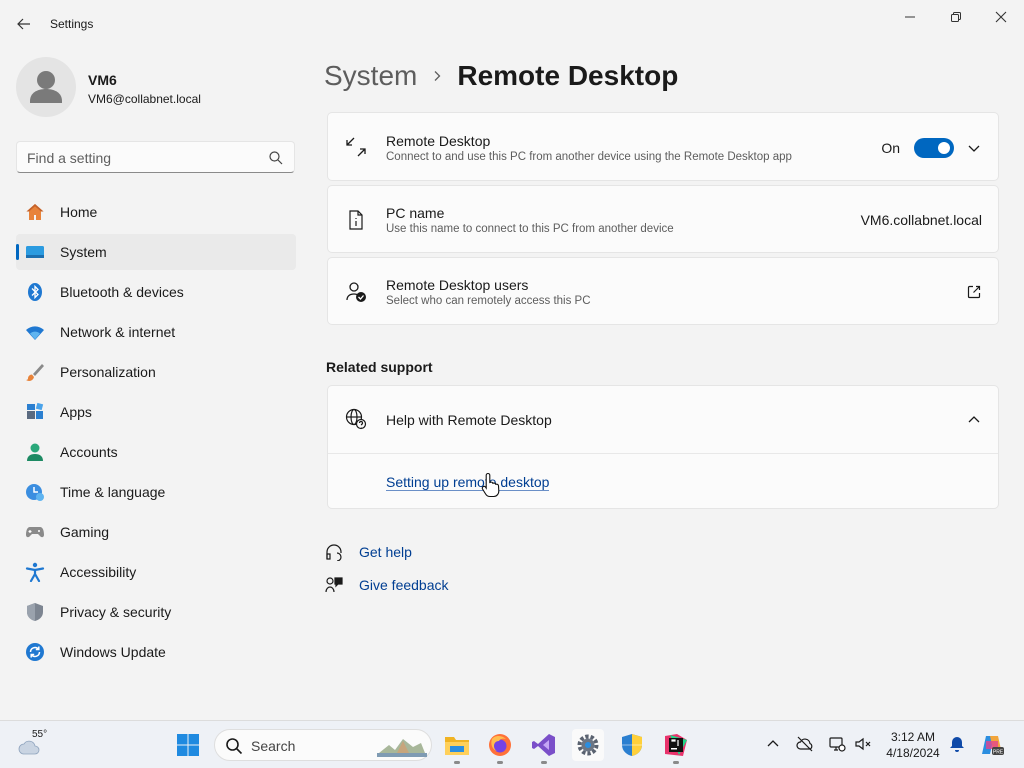  I want to click on hand-cursor-icon, so click(490, 485).